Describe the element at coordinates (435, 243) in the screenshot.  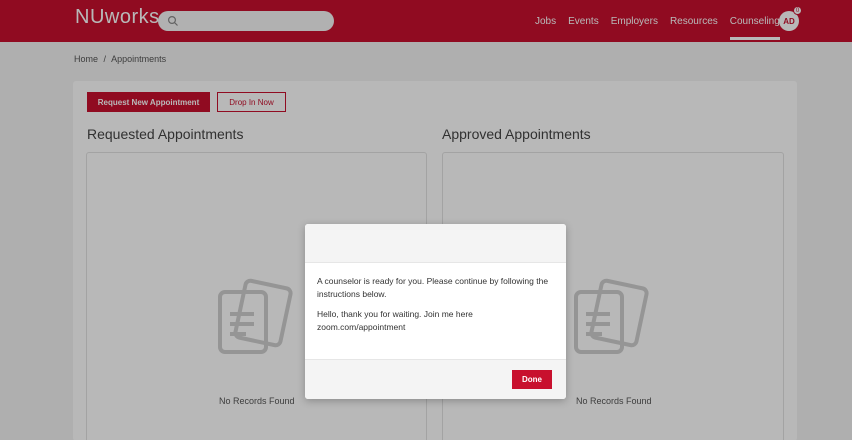
I see `modal-header` at that location.